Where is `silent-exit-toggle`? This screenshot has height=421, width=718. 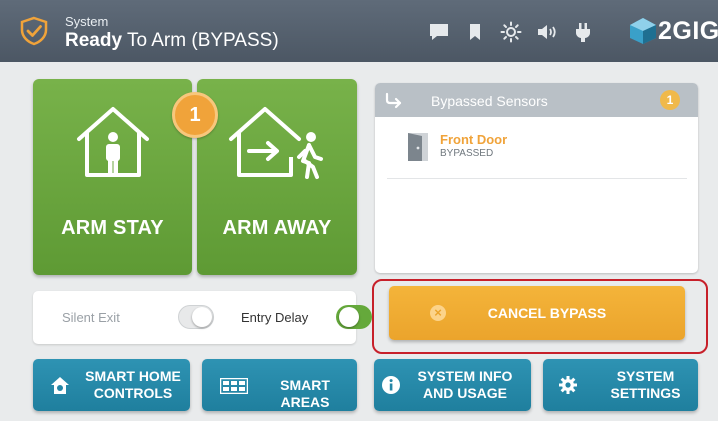
silent-exit-toggle is located at coordinates (196, 317).